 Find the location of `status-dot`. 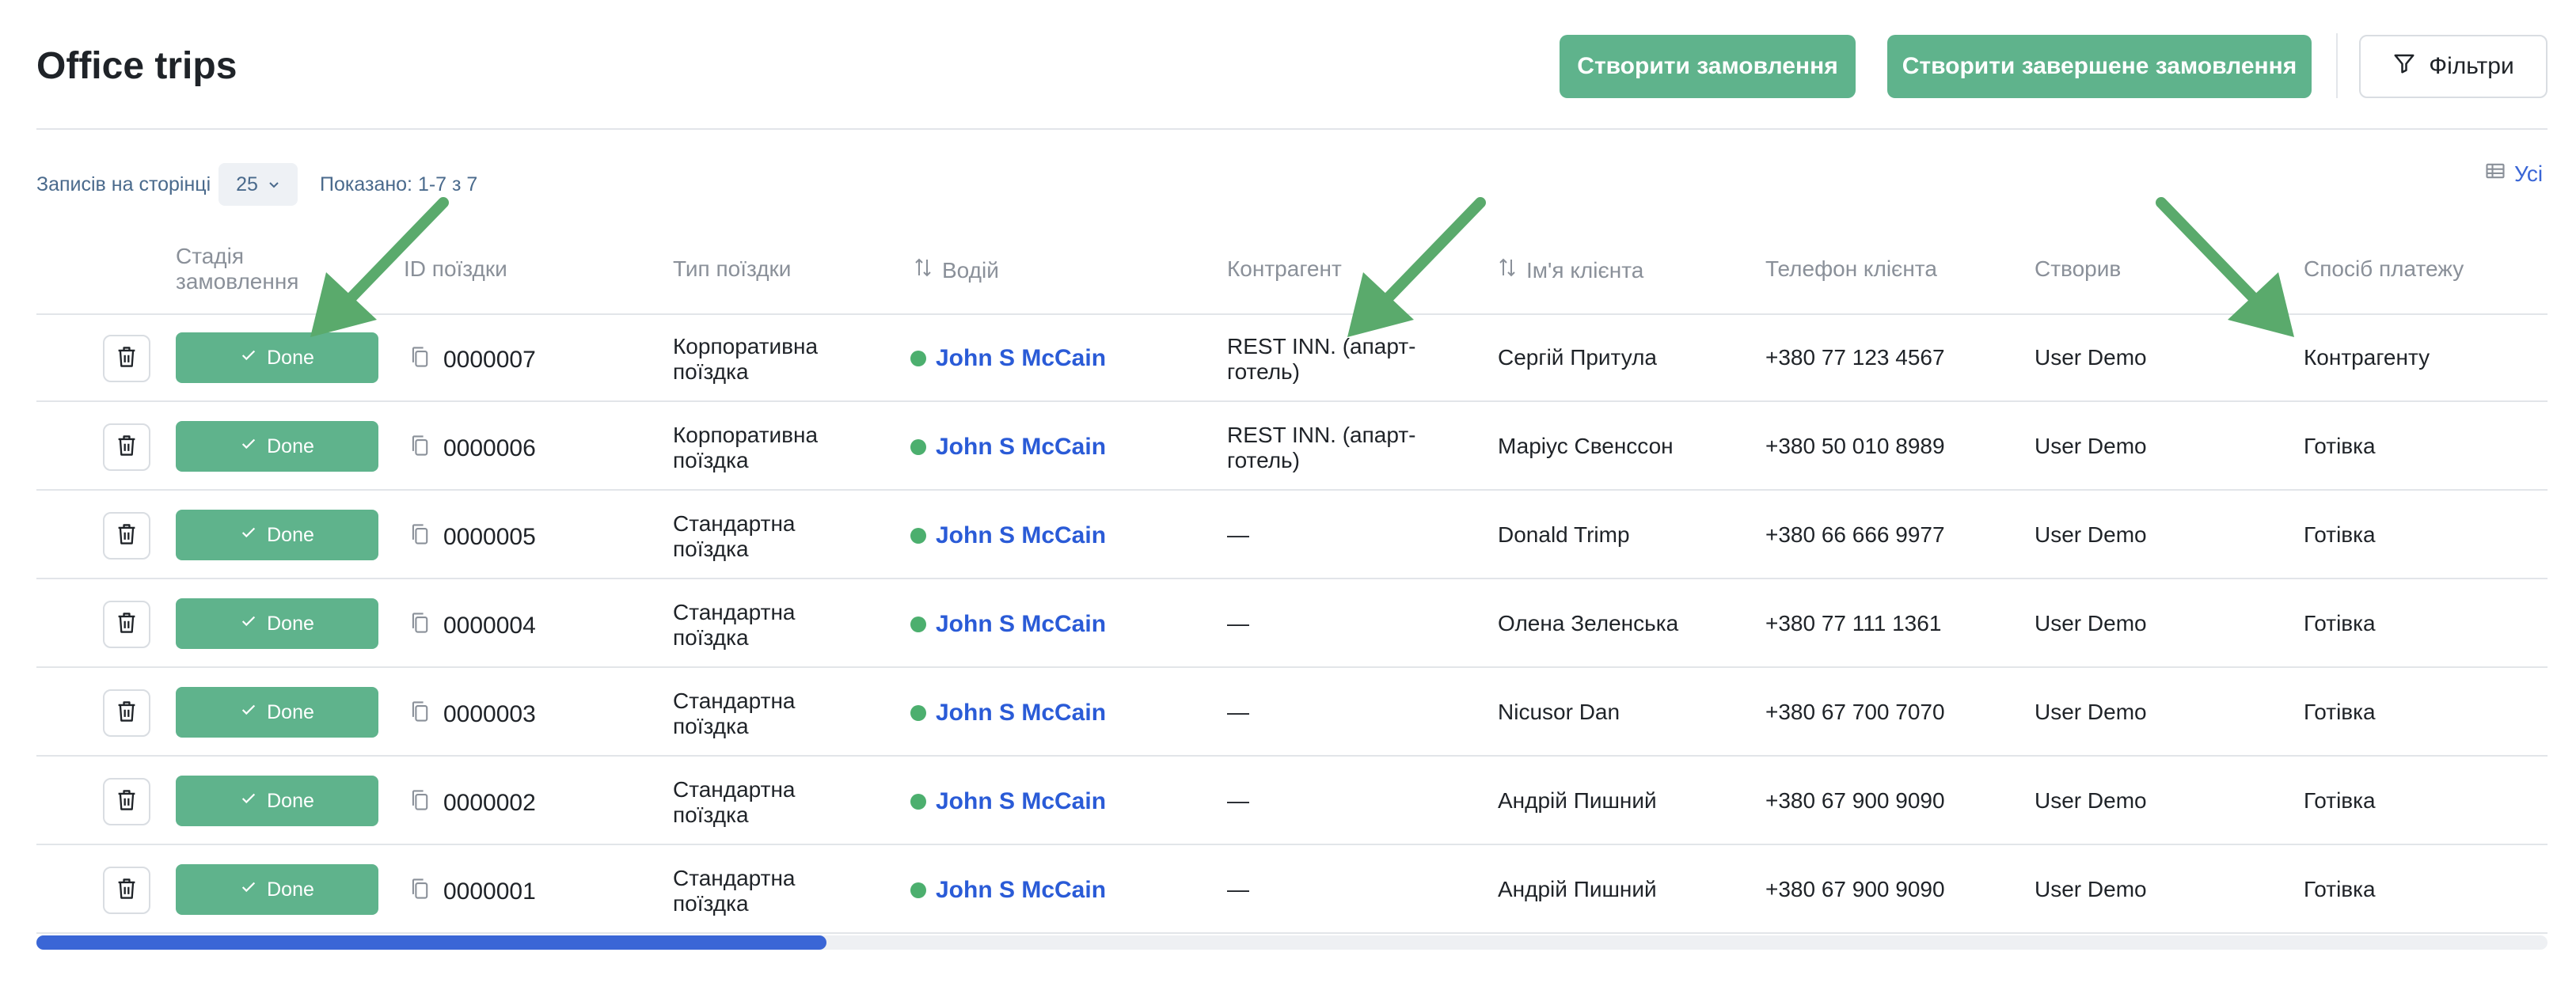

status-dot is located at coordinates (918, 447).